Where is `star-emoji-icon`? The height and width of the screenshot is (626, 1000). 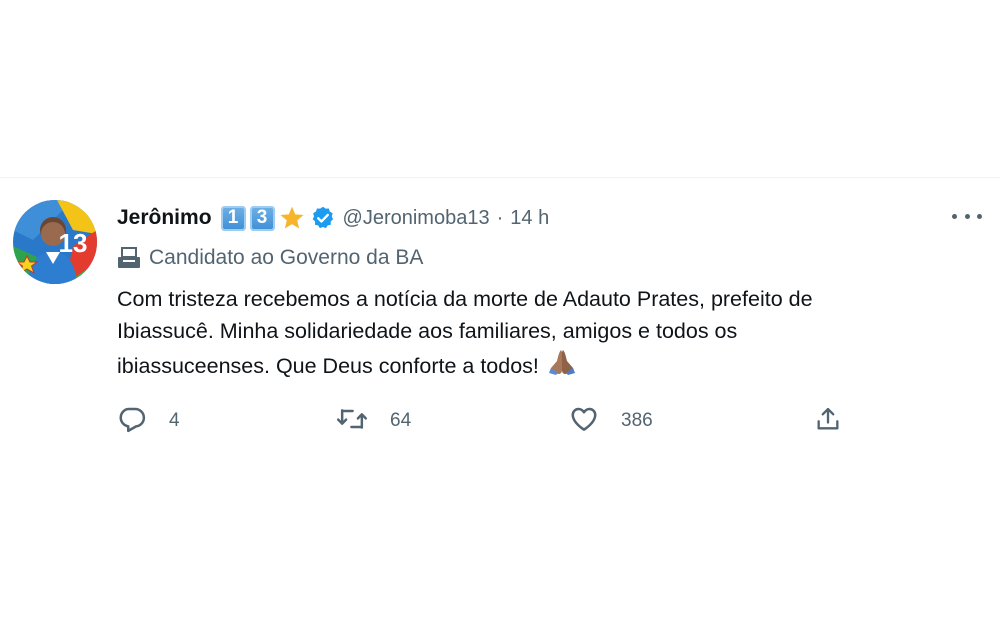
star-emoji-icon is located at coordinates (292, 218).